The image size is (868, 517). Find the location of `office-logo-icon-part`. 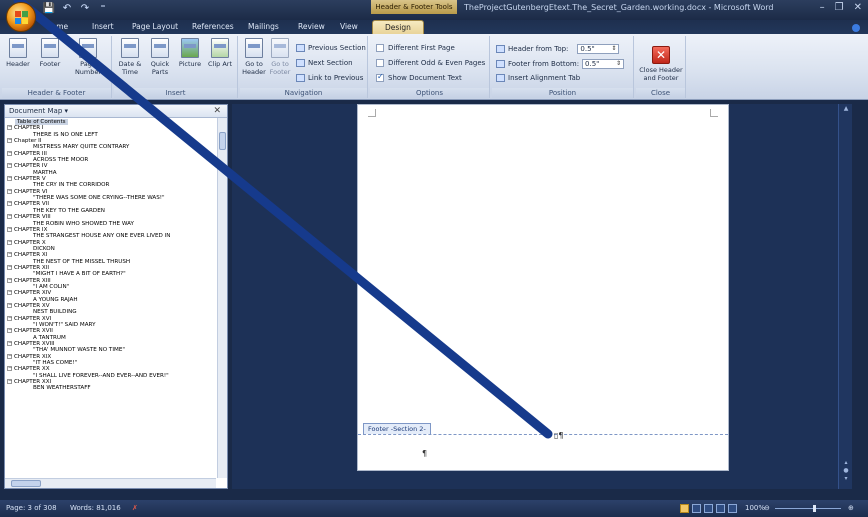

office-logo-icon-part is located at coordinates (25, 14).